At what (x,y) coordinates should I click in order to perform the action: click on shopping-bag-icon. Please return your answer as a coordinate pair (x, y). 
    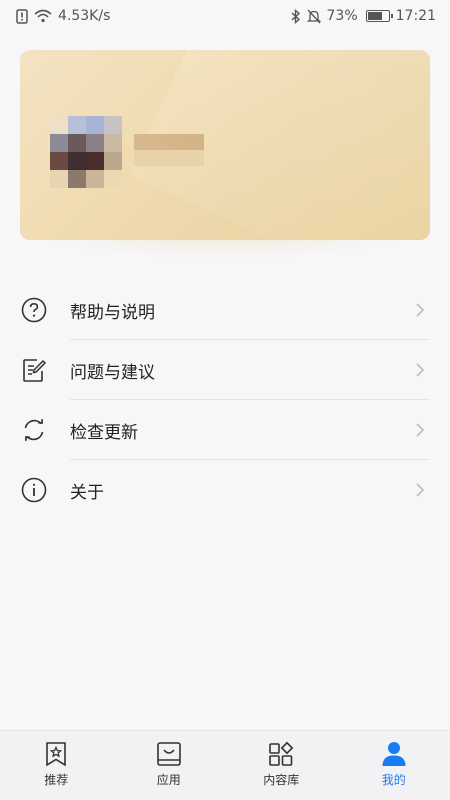
    Looking at the image, I should click on (169, 754).